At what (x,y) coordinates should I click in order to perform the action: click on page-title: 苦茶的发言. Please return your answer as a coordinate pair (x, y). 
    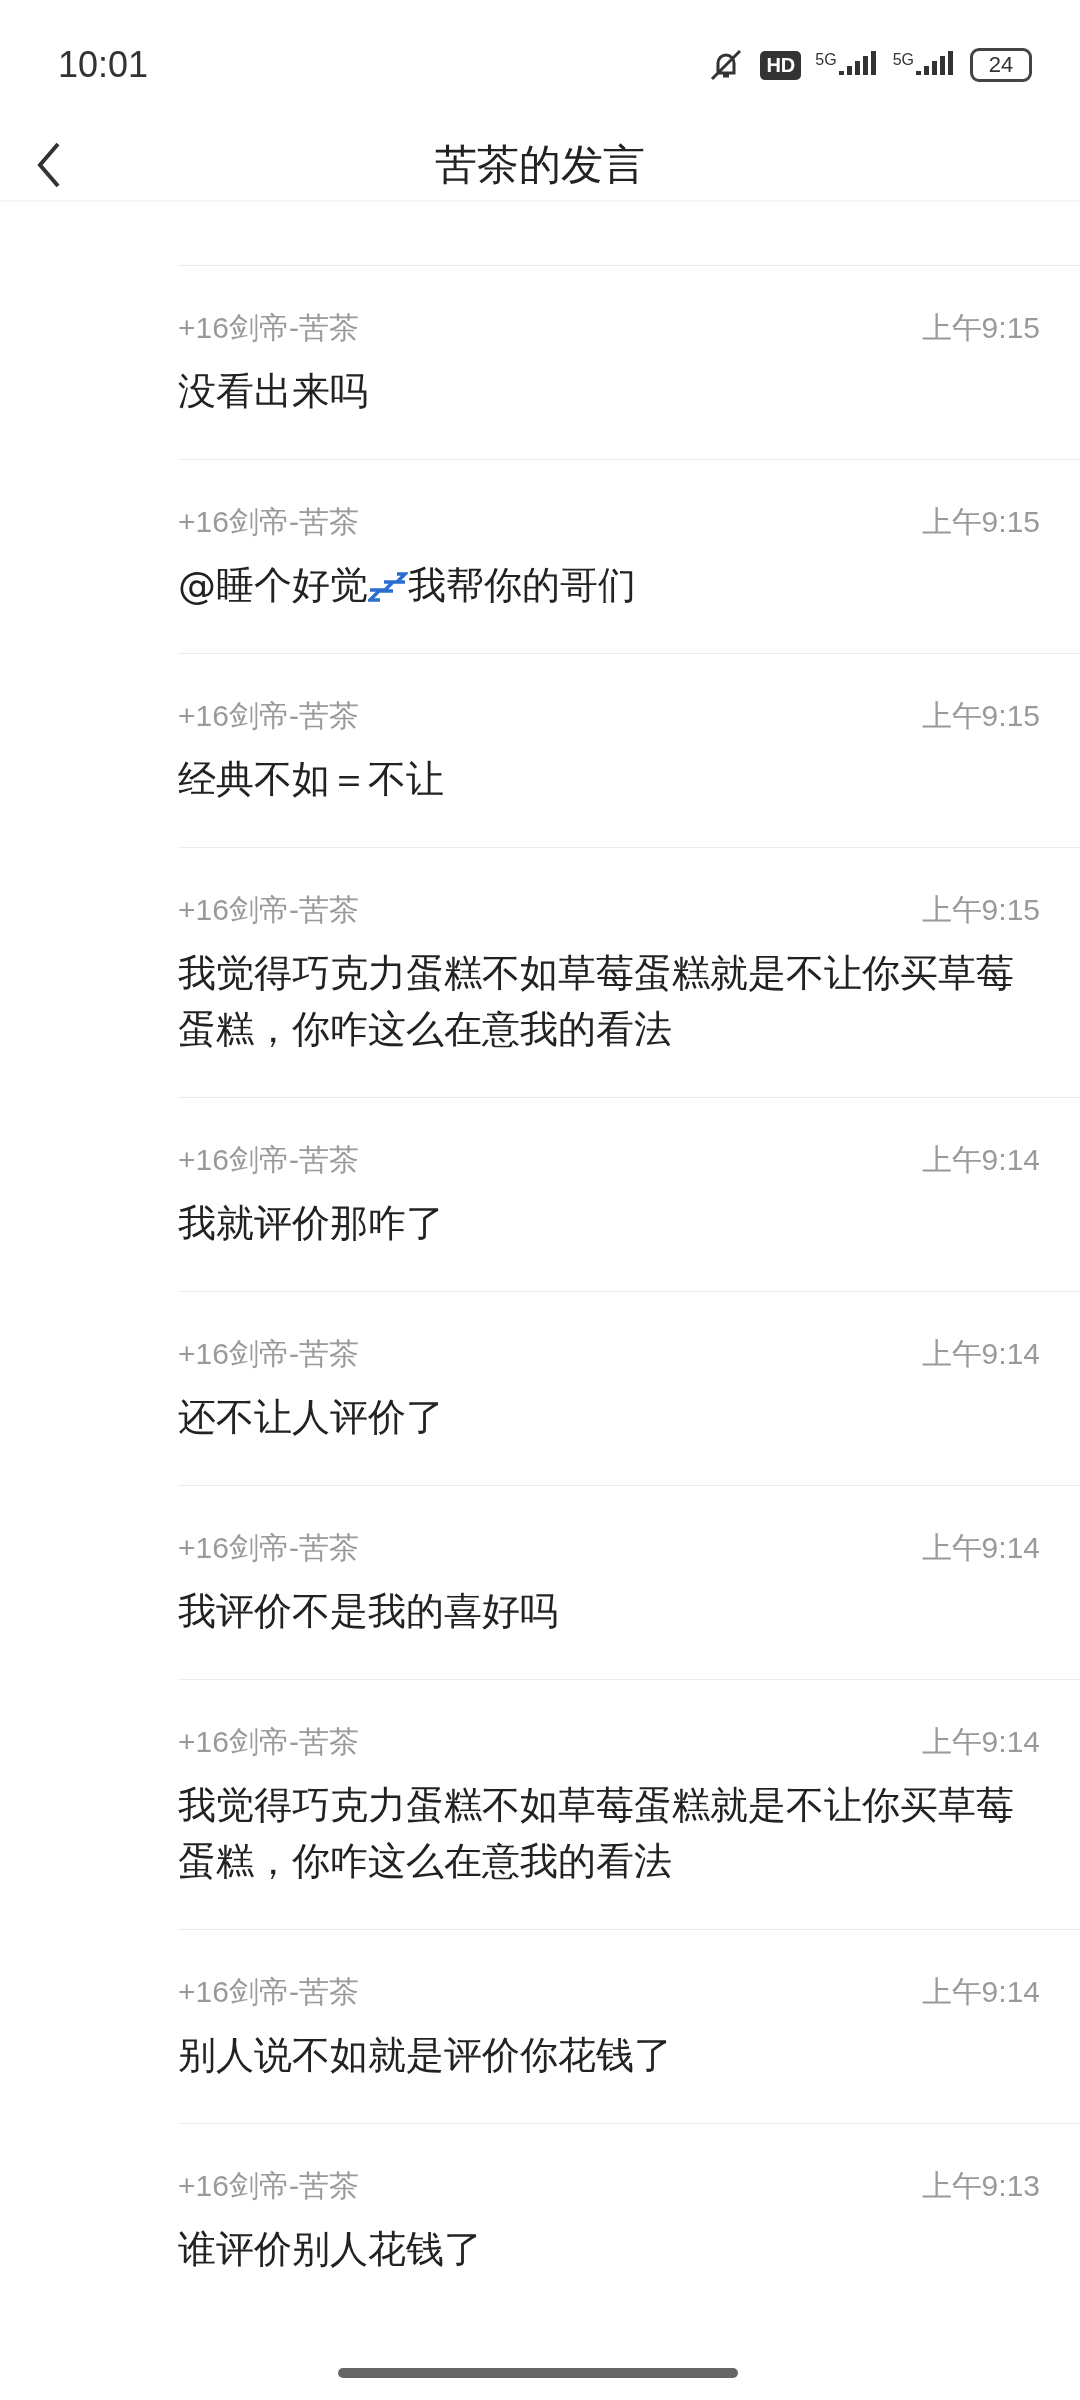
    Looking at the image, I should click on (540, 165).